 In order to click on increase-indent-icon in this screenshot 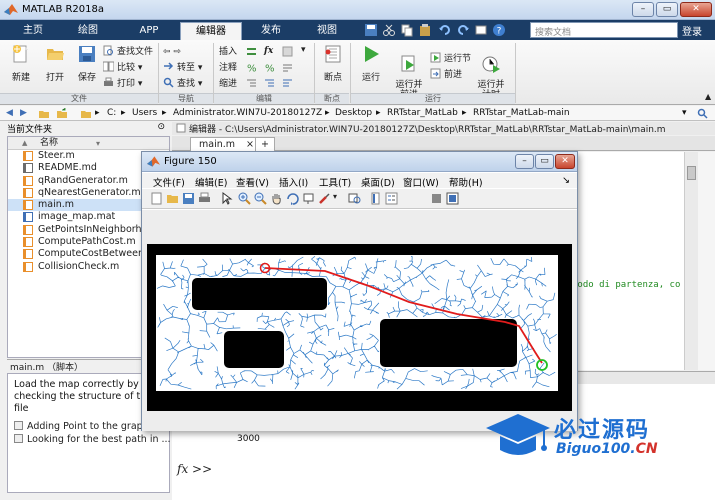, I will do `click(269, 83)`.